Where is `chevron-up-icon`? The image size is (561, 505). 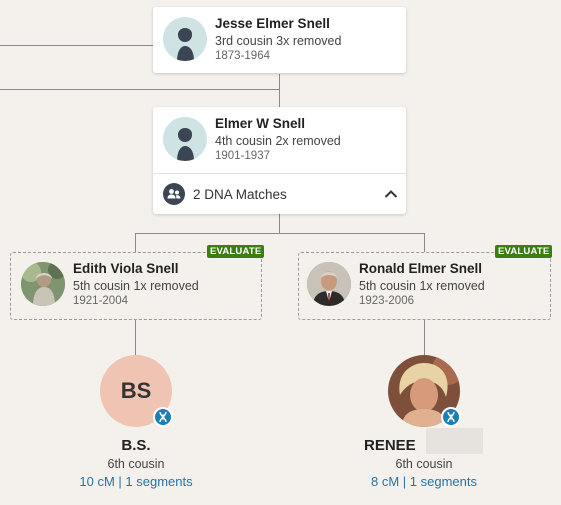
chevron-up-icon is located at coordinates (391, 194).